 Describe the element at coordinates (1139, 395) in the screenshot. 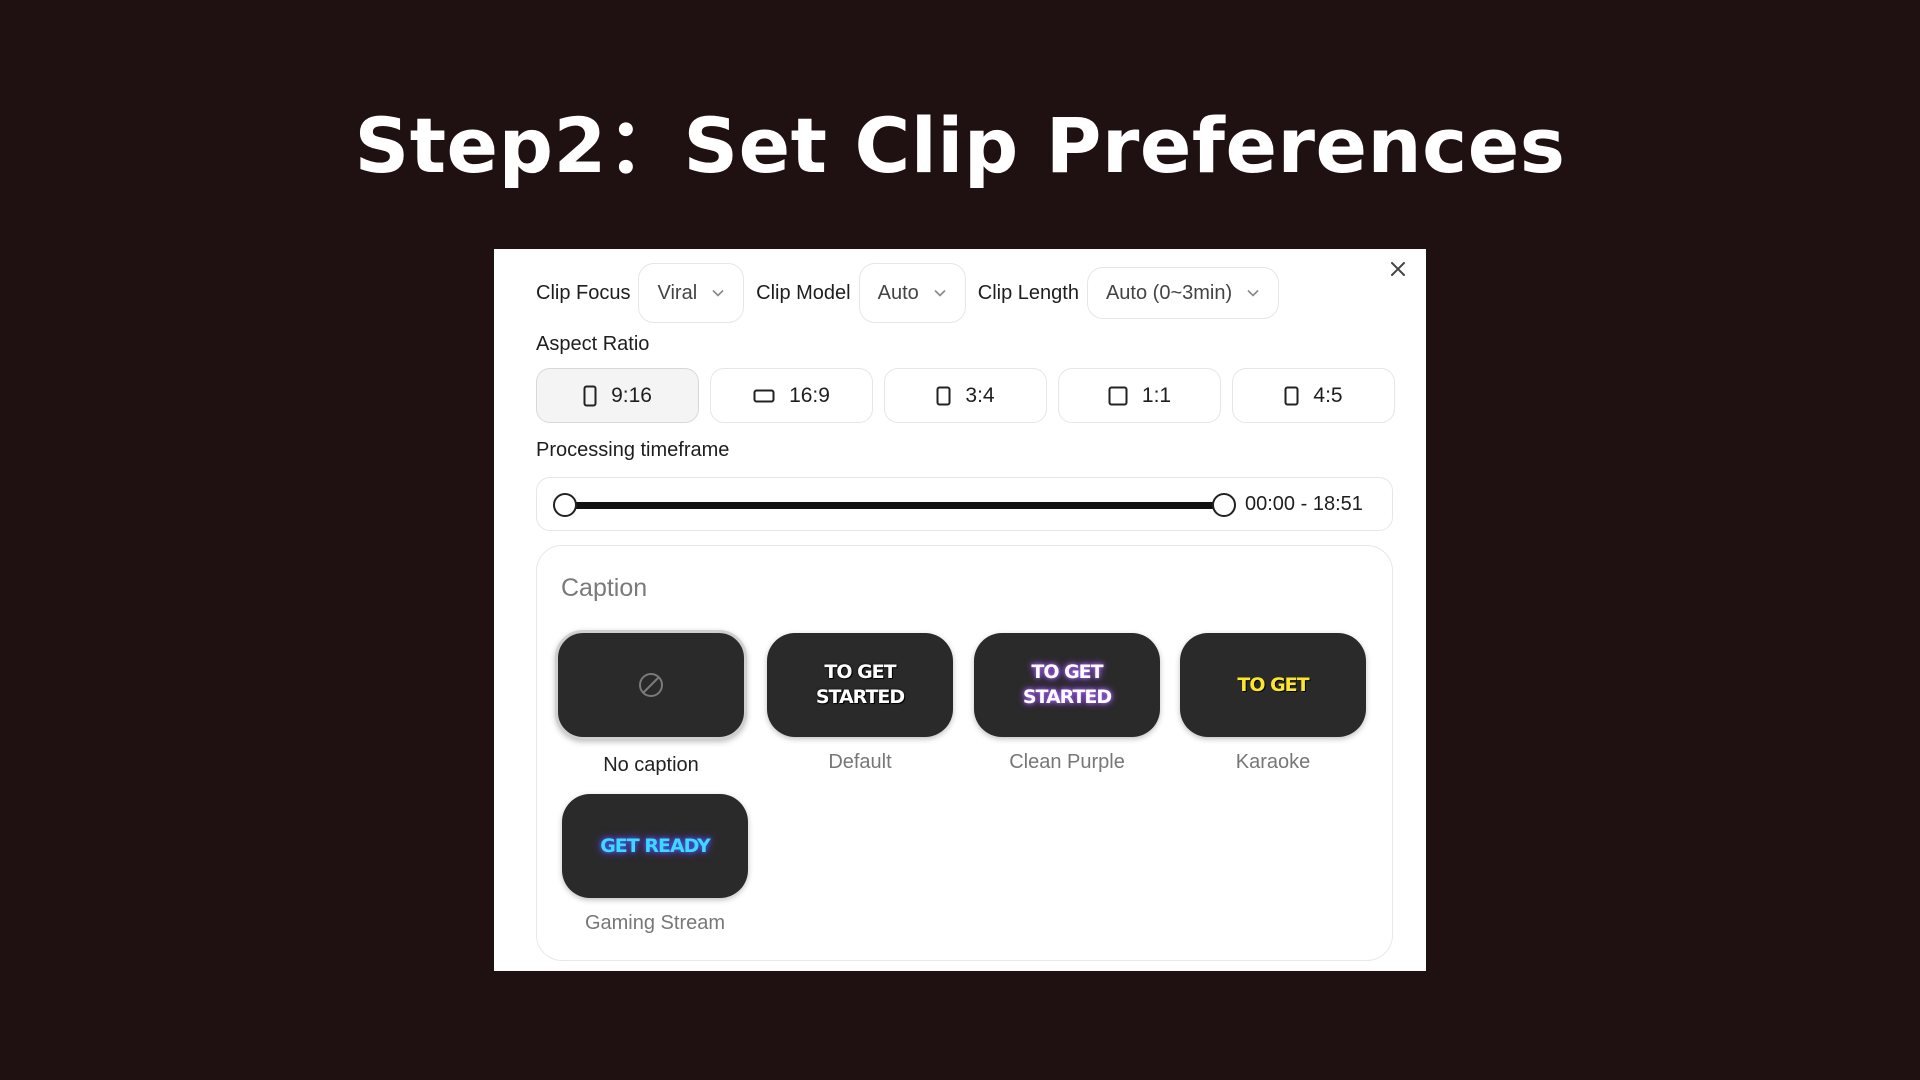

I see `aspect-ratio-1-1: 1:1` at that location.